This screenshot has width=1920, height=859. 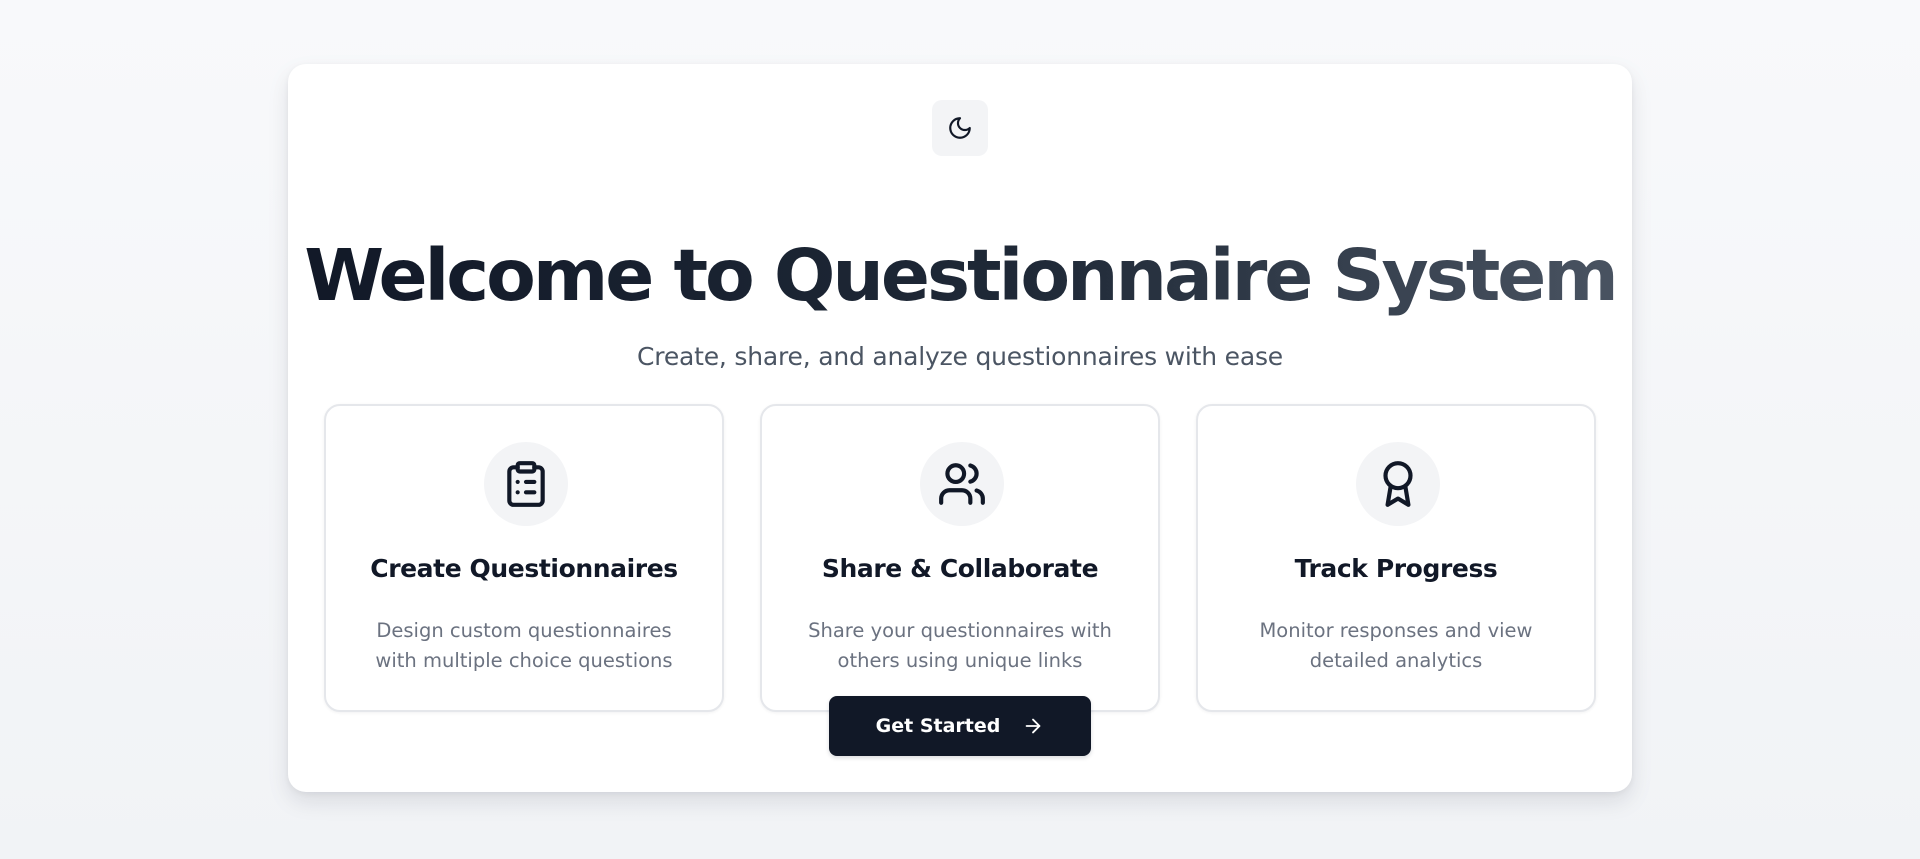 I want to click on feature-title: Share & Collaborate, so click(x=960, y=568).